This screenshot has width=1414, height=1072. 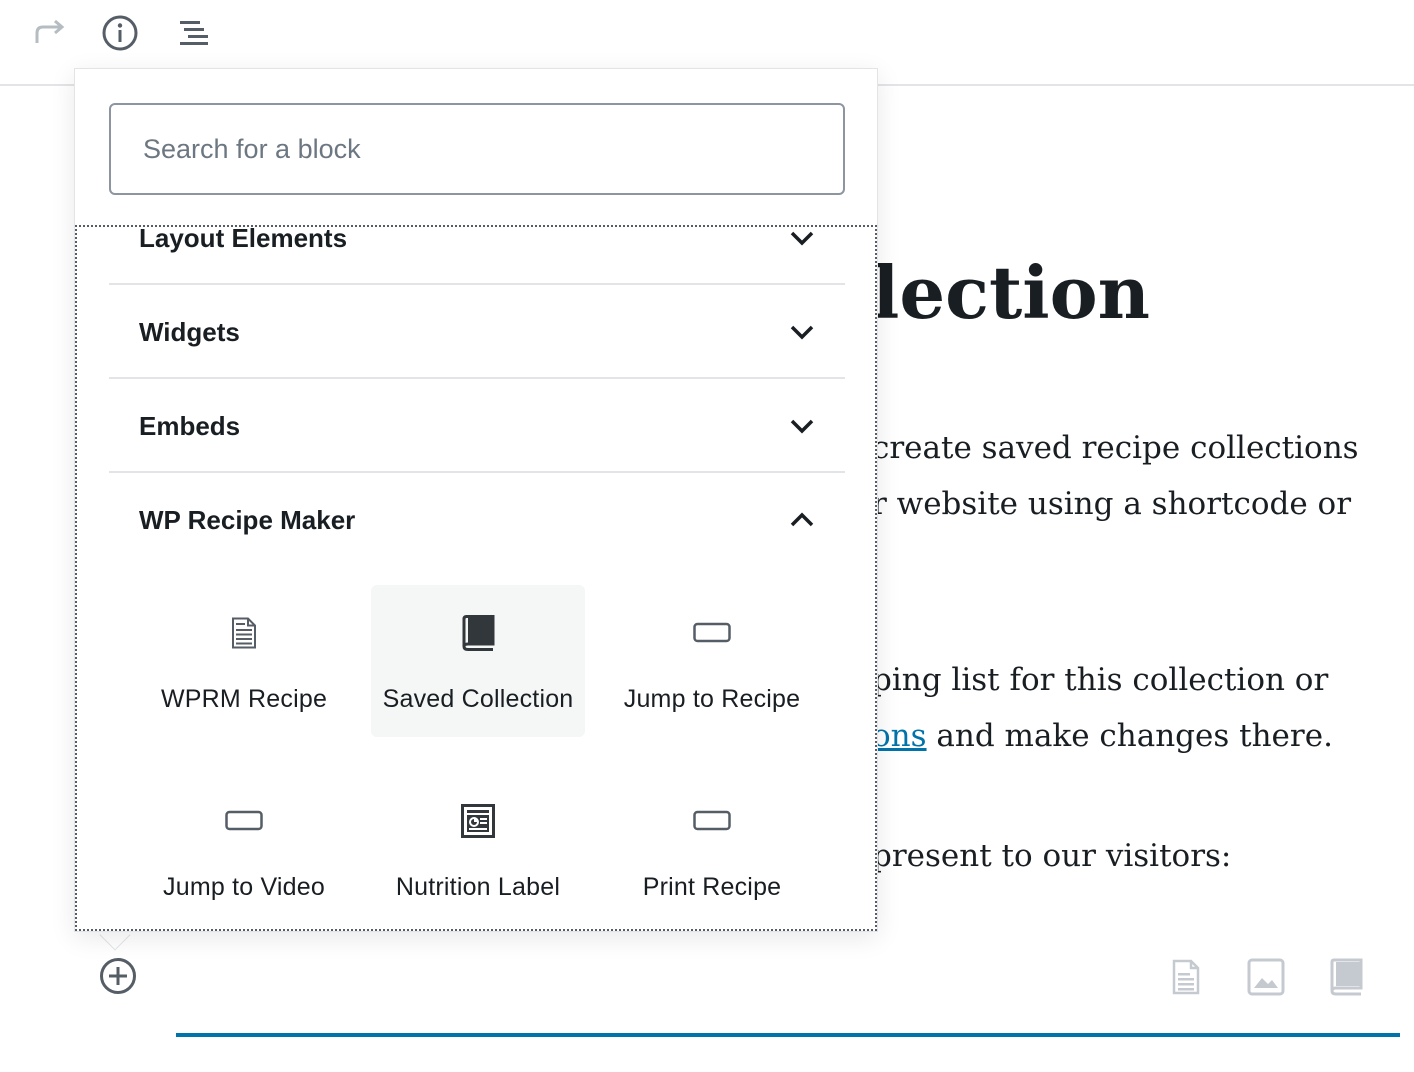 What do you see at coordinates (244, 887) in the screenshot?
I see `block-label: Jump to Video` at bounding box center [244, 887].